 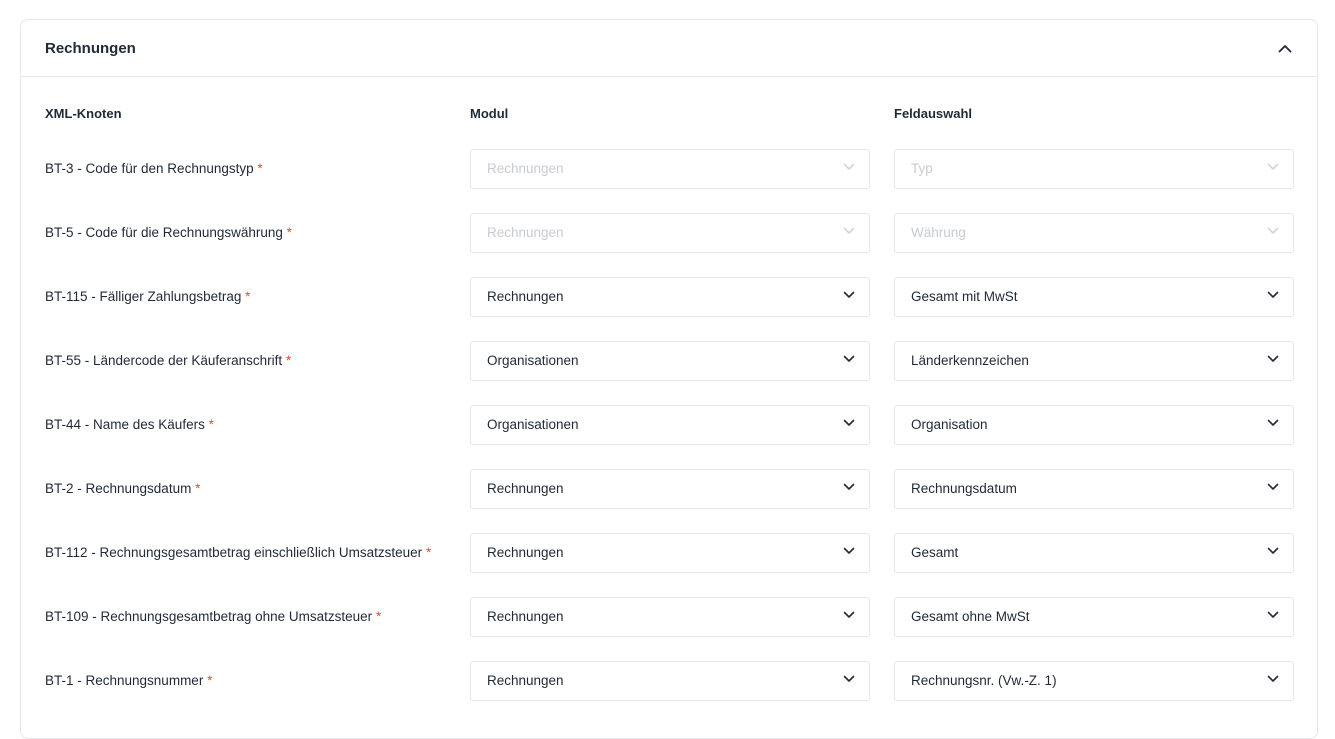 What do you see at coordinates (164, 232) in the screenshot?
I see `xml-node-text: BT-5 - Code für die Rechnungswährung` at bounding box center [164, 232].